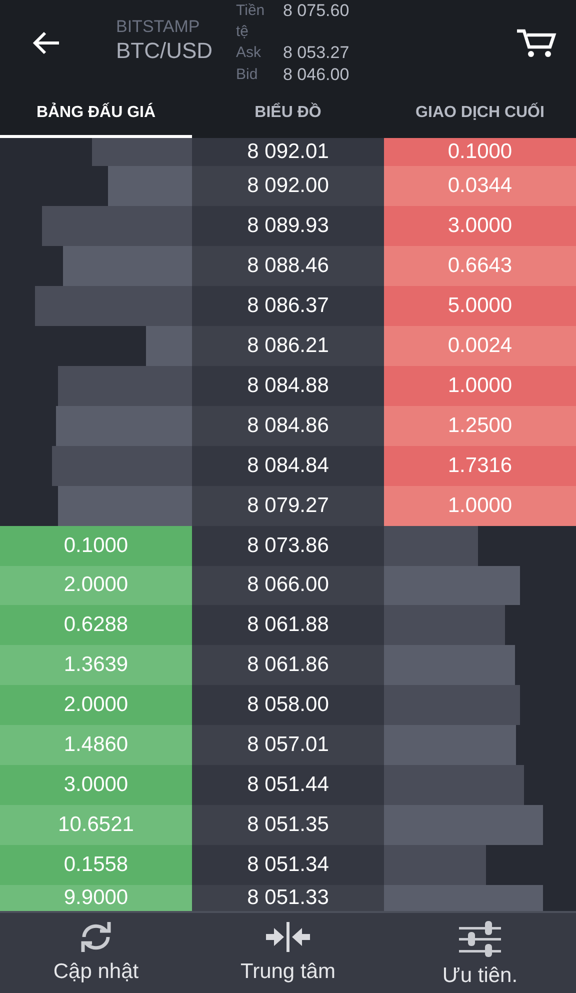  I want to click on ask-amount: 3.0000, so click(480, 226).